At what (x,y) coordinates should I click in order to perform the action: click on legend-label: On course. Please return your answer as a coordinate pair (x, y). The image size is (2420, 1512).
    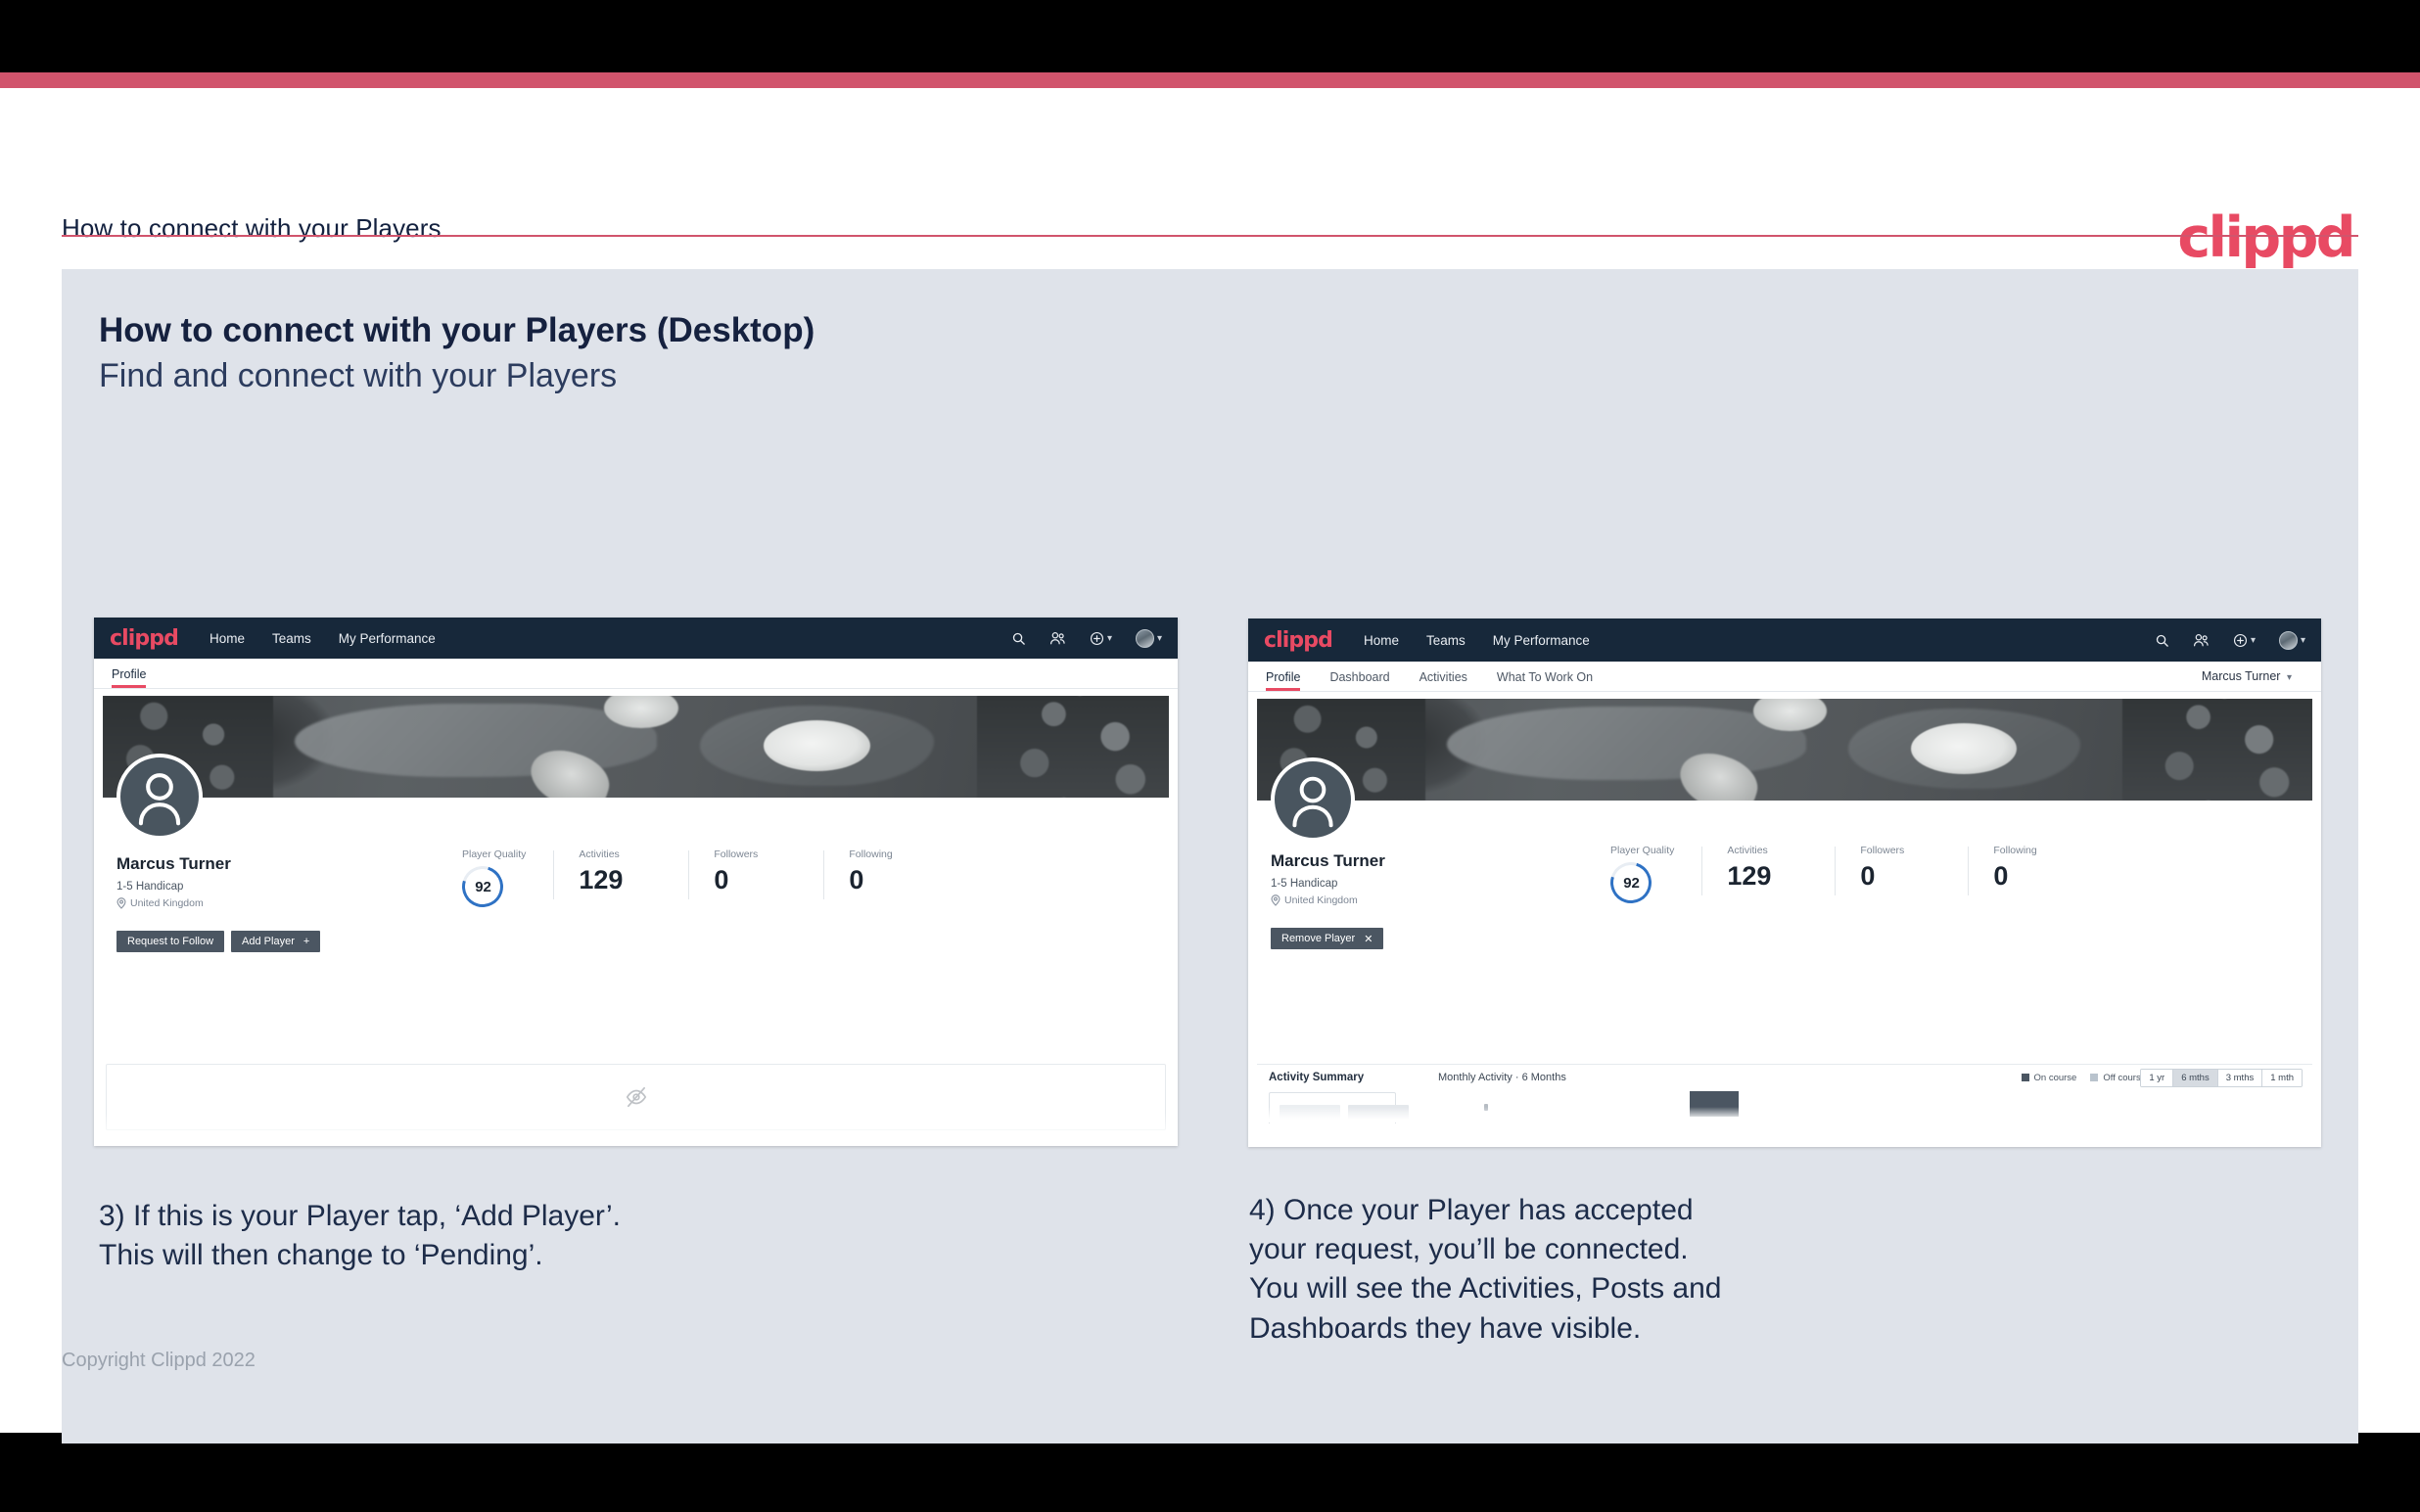
    Looking at the image, I should click on (2055, 1077).